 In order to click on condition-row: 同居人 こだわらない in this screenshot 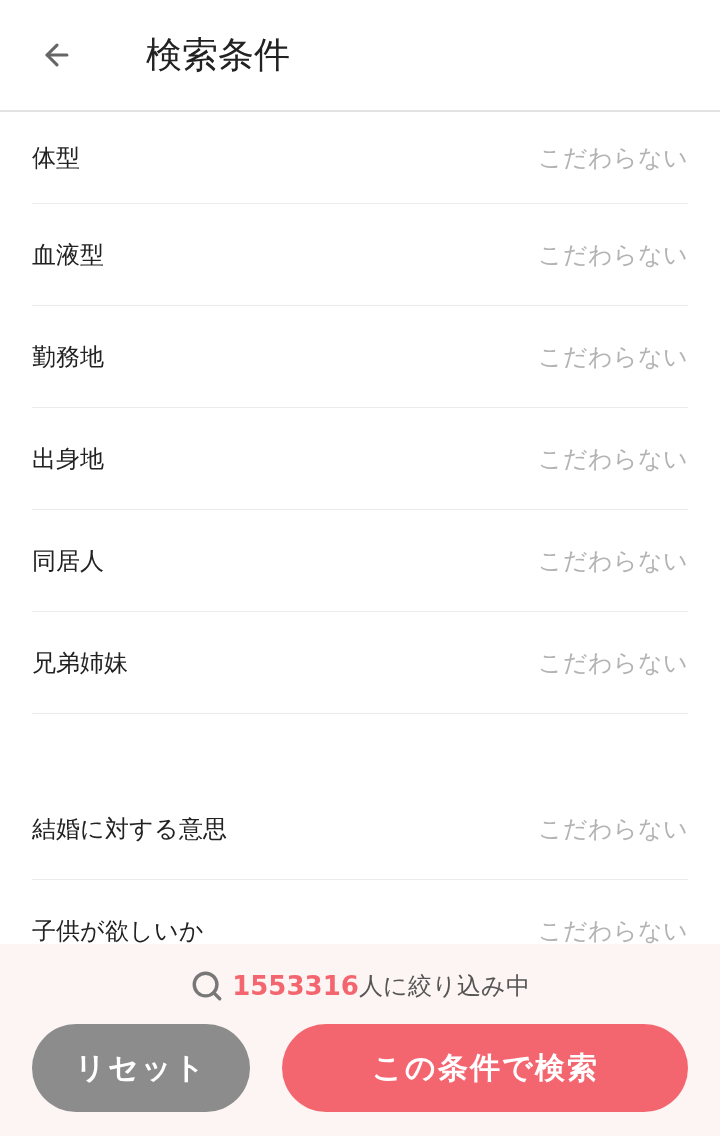, I will do `click(360, 561)`.